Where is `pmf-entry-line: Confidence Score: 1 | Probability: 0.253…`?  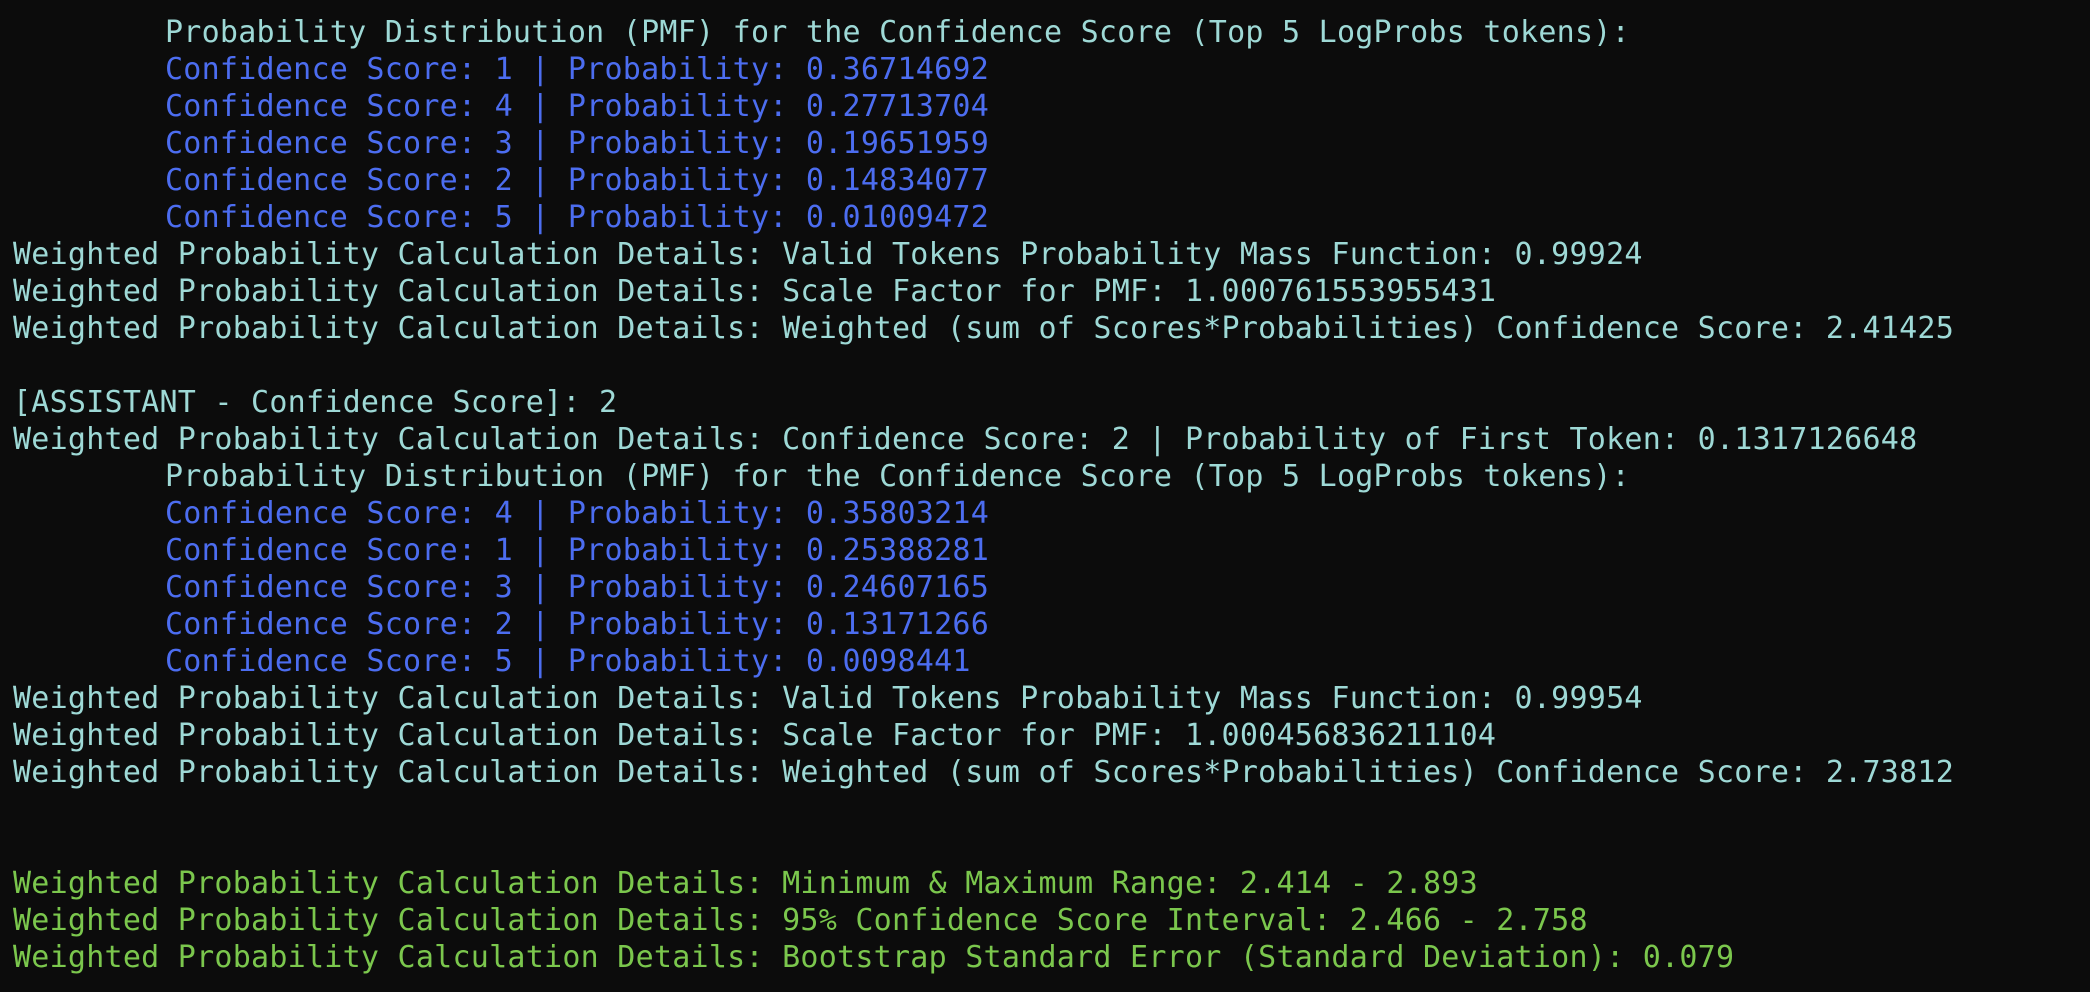 pmf-entry-line: Confidence Score: 1 | Probability: 0.253… is located at coordinates (577, 550).